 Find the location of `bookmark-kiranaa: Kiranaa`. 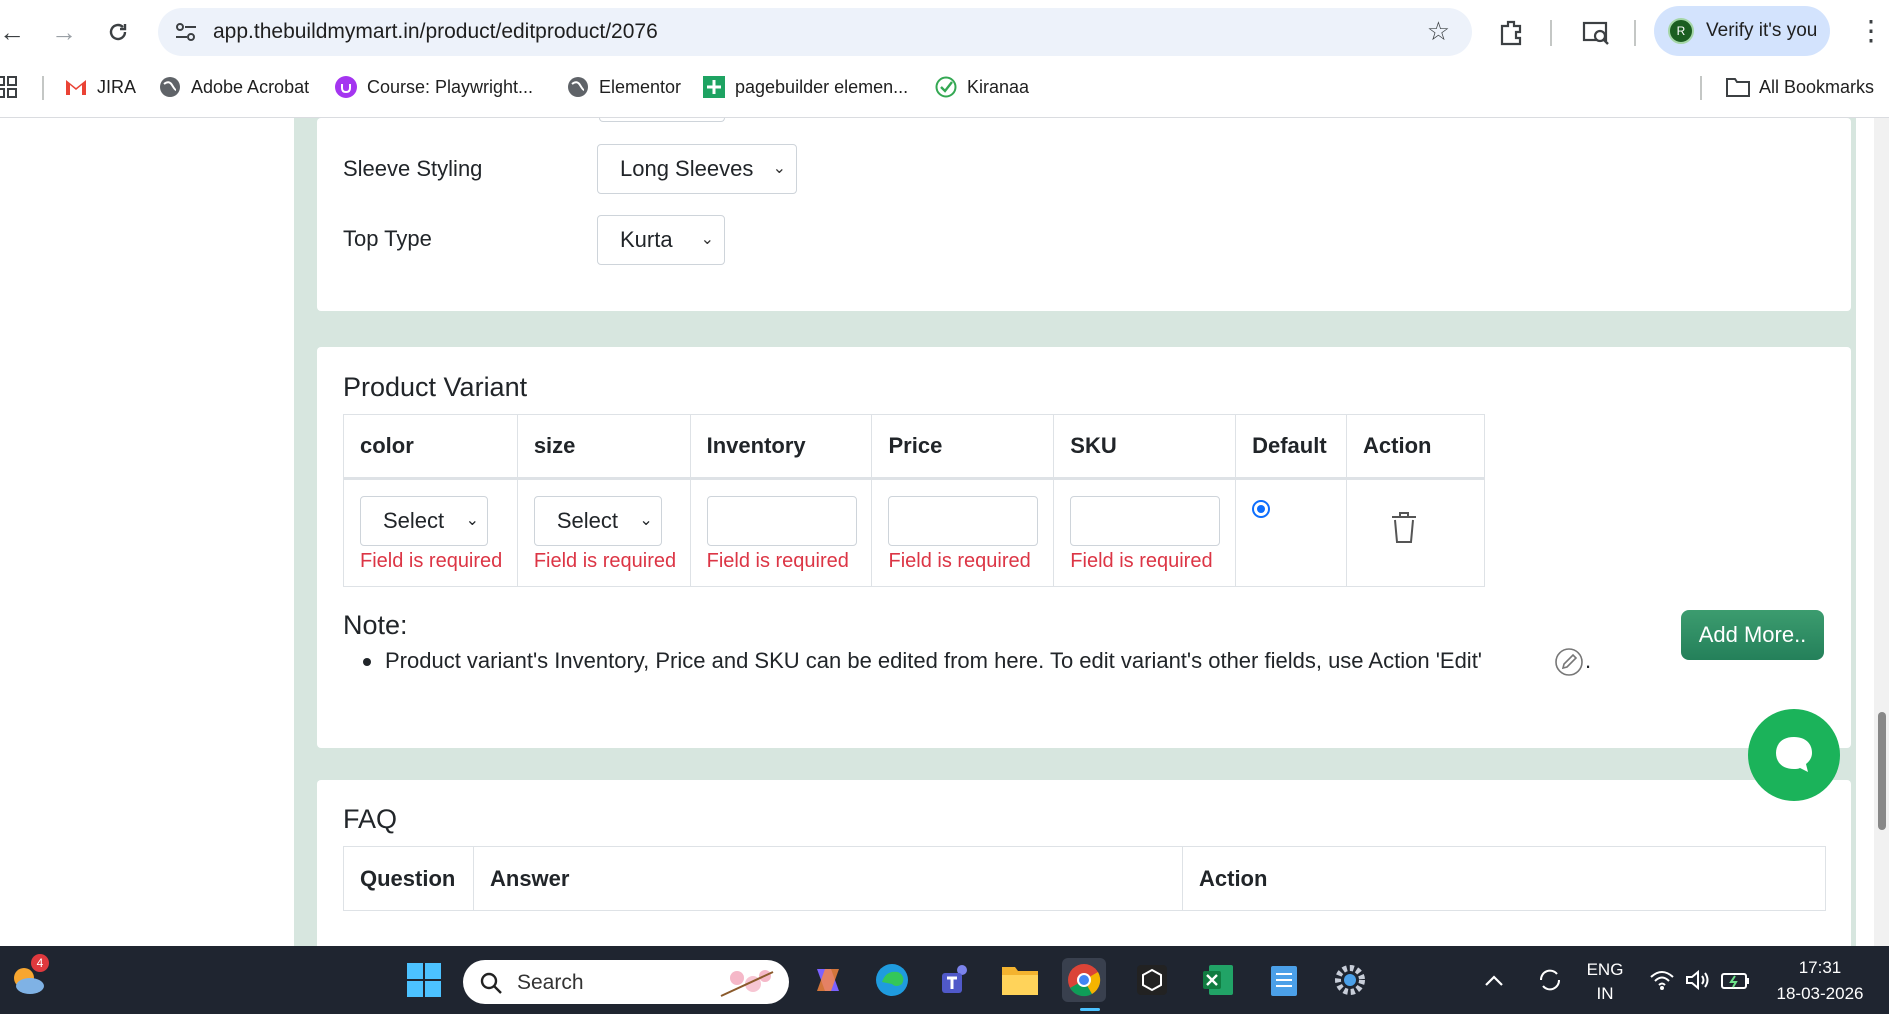

bookmark-kiranaa: Kiranaa is located at coordinates (981, 87).